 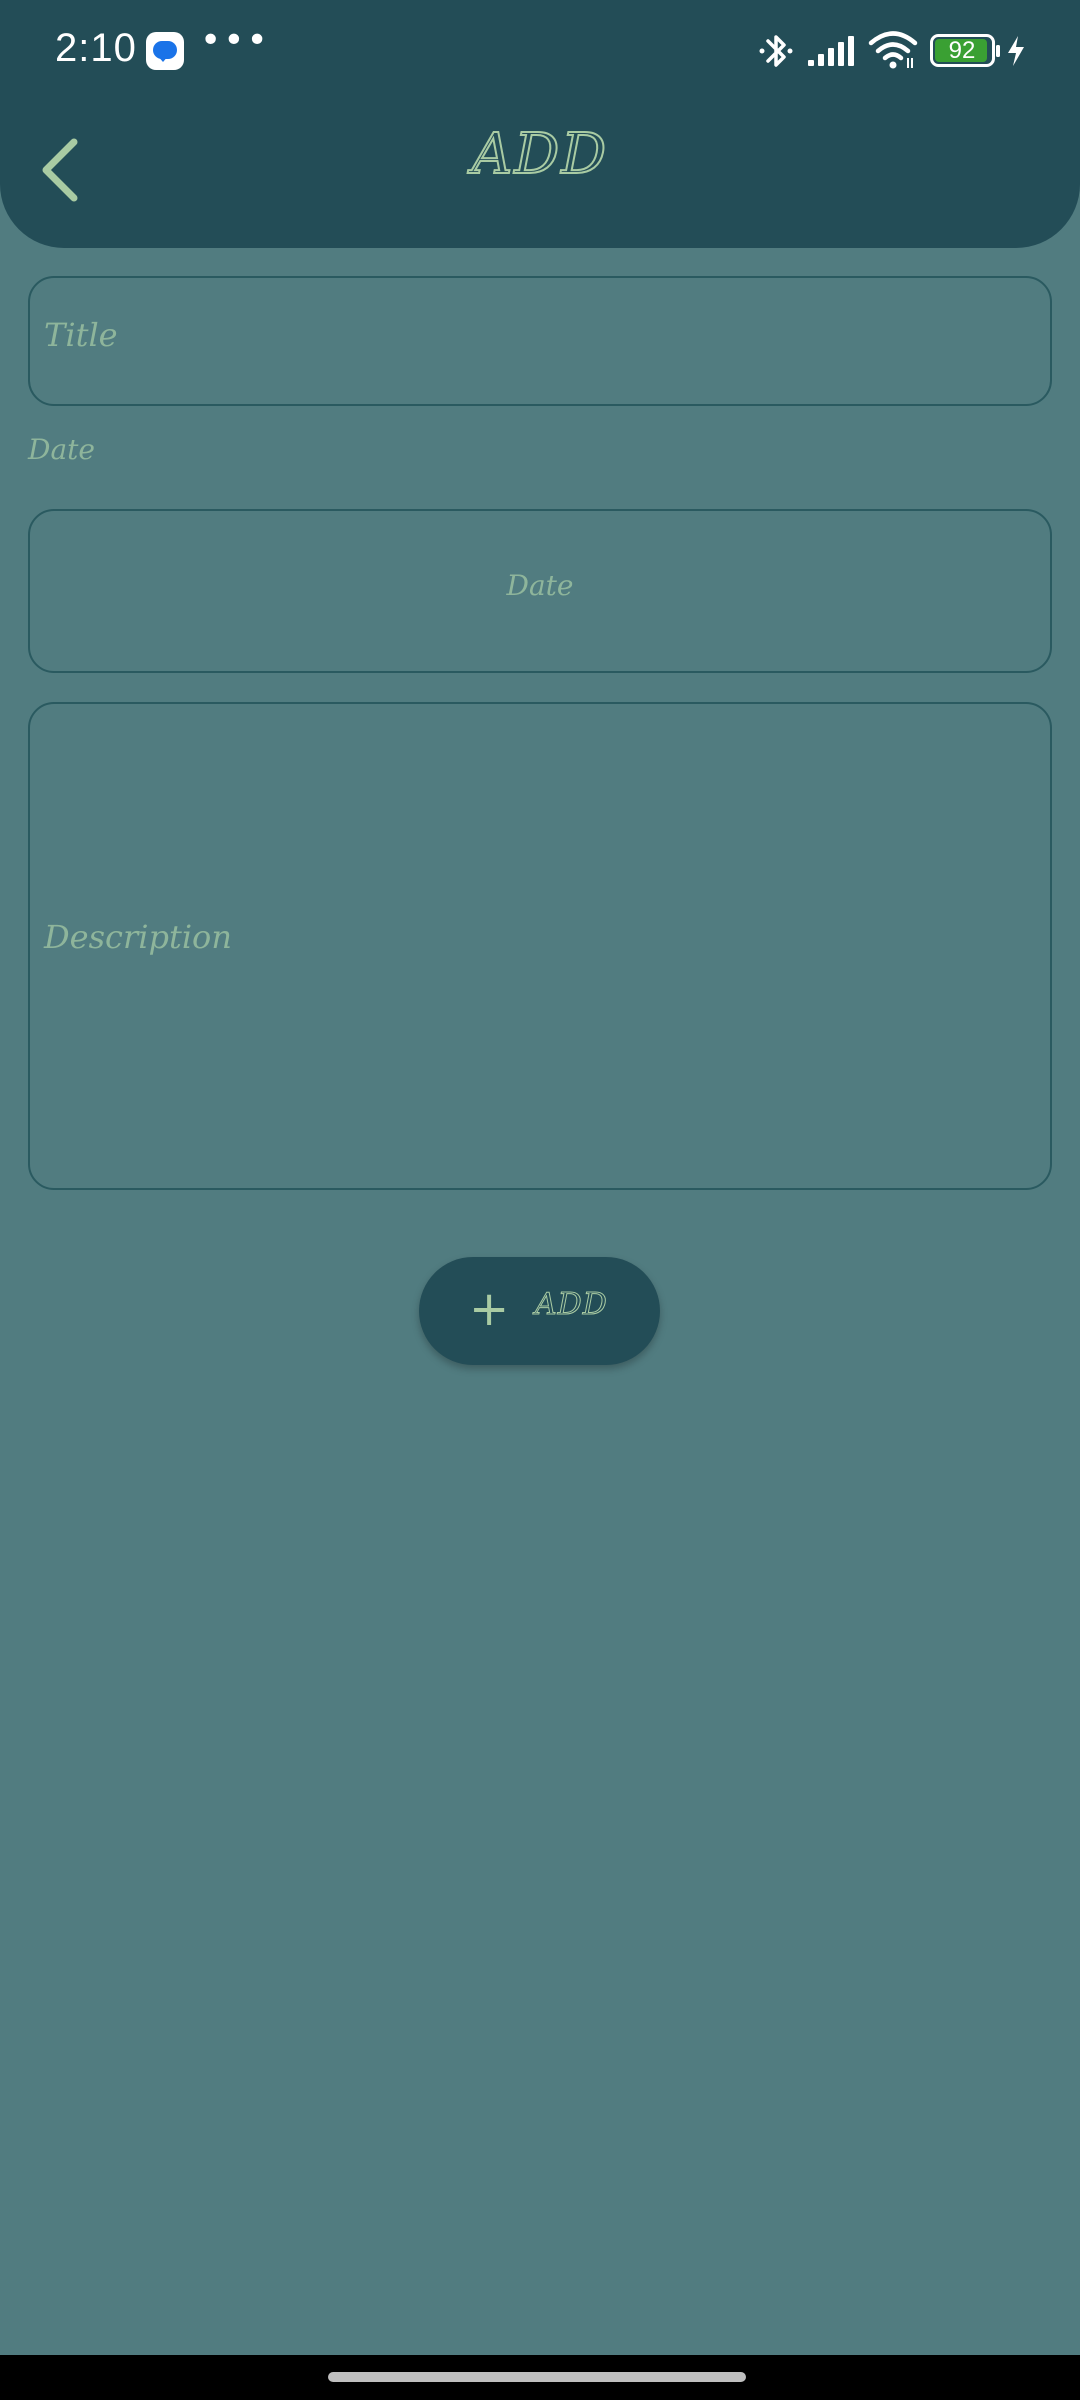 What do you see at coordinates (1016, 51) in the screenshot?
I see `bolt-icon` at bounding box center [1016, 51].